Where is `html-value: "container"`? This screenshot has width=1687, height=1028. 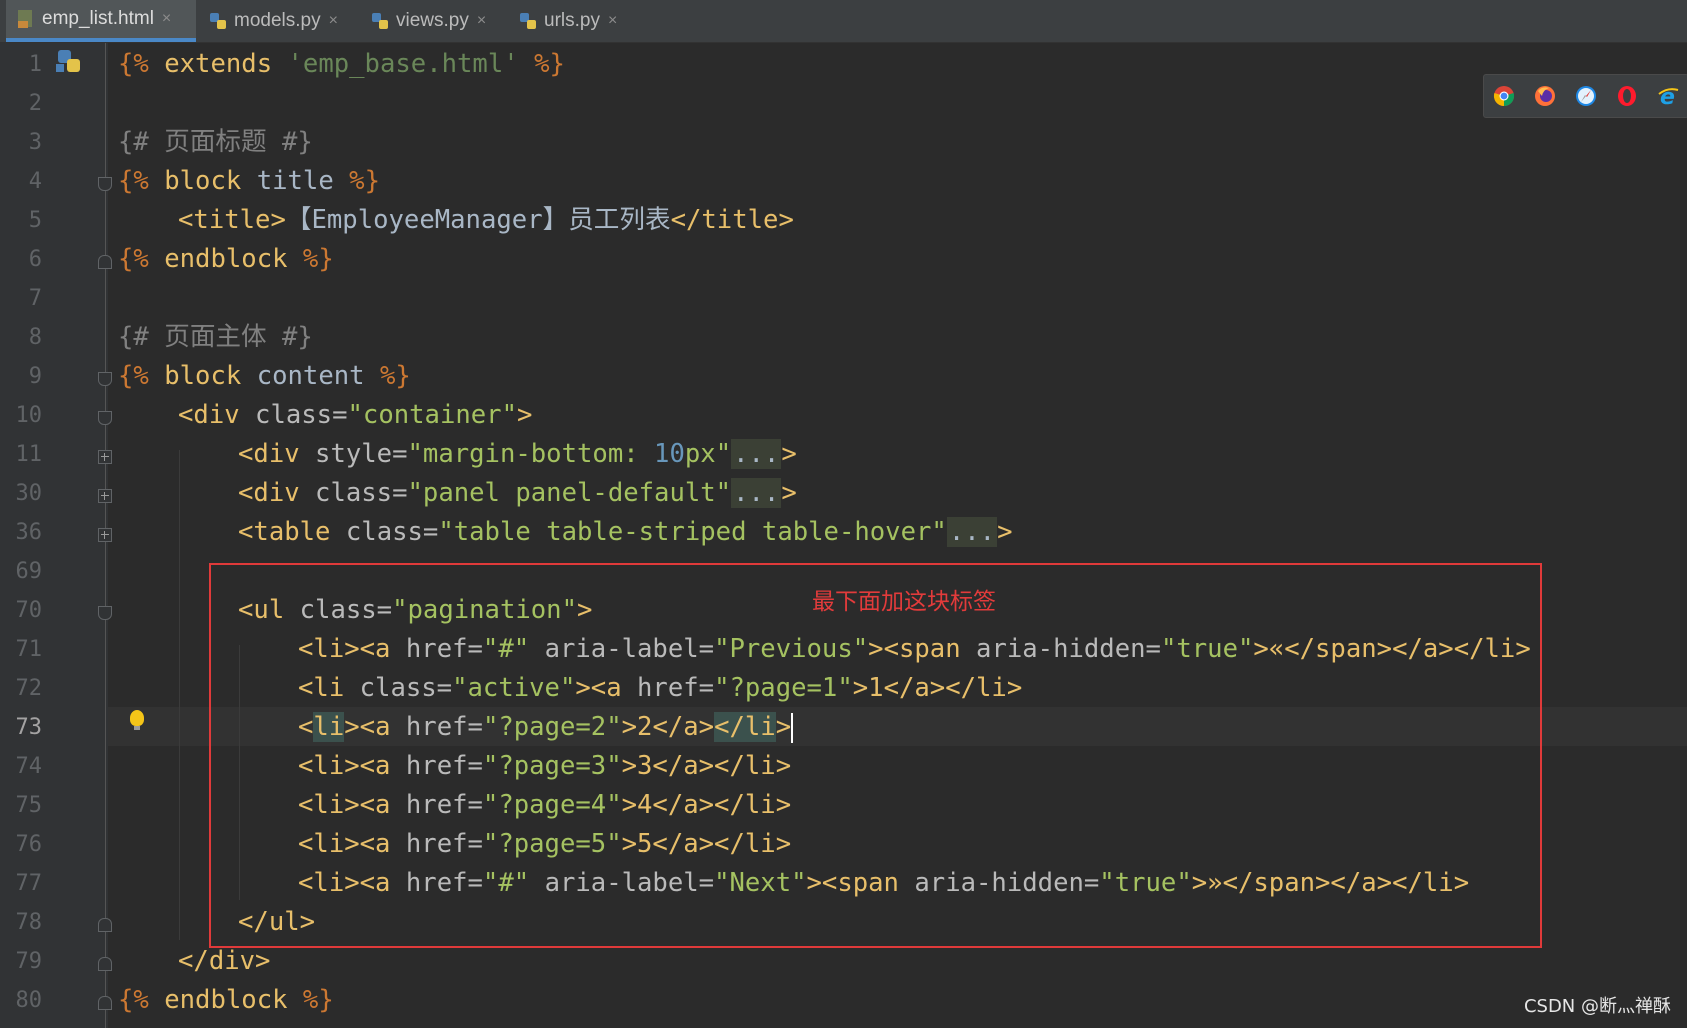
html-value: "container" is located at coordinates (432, 415).